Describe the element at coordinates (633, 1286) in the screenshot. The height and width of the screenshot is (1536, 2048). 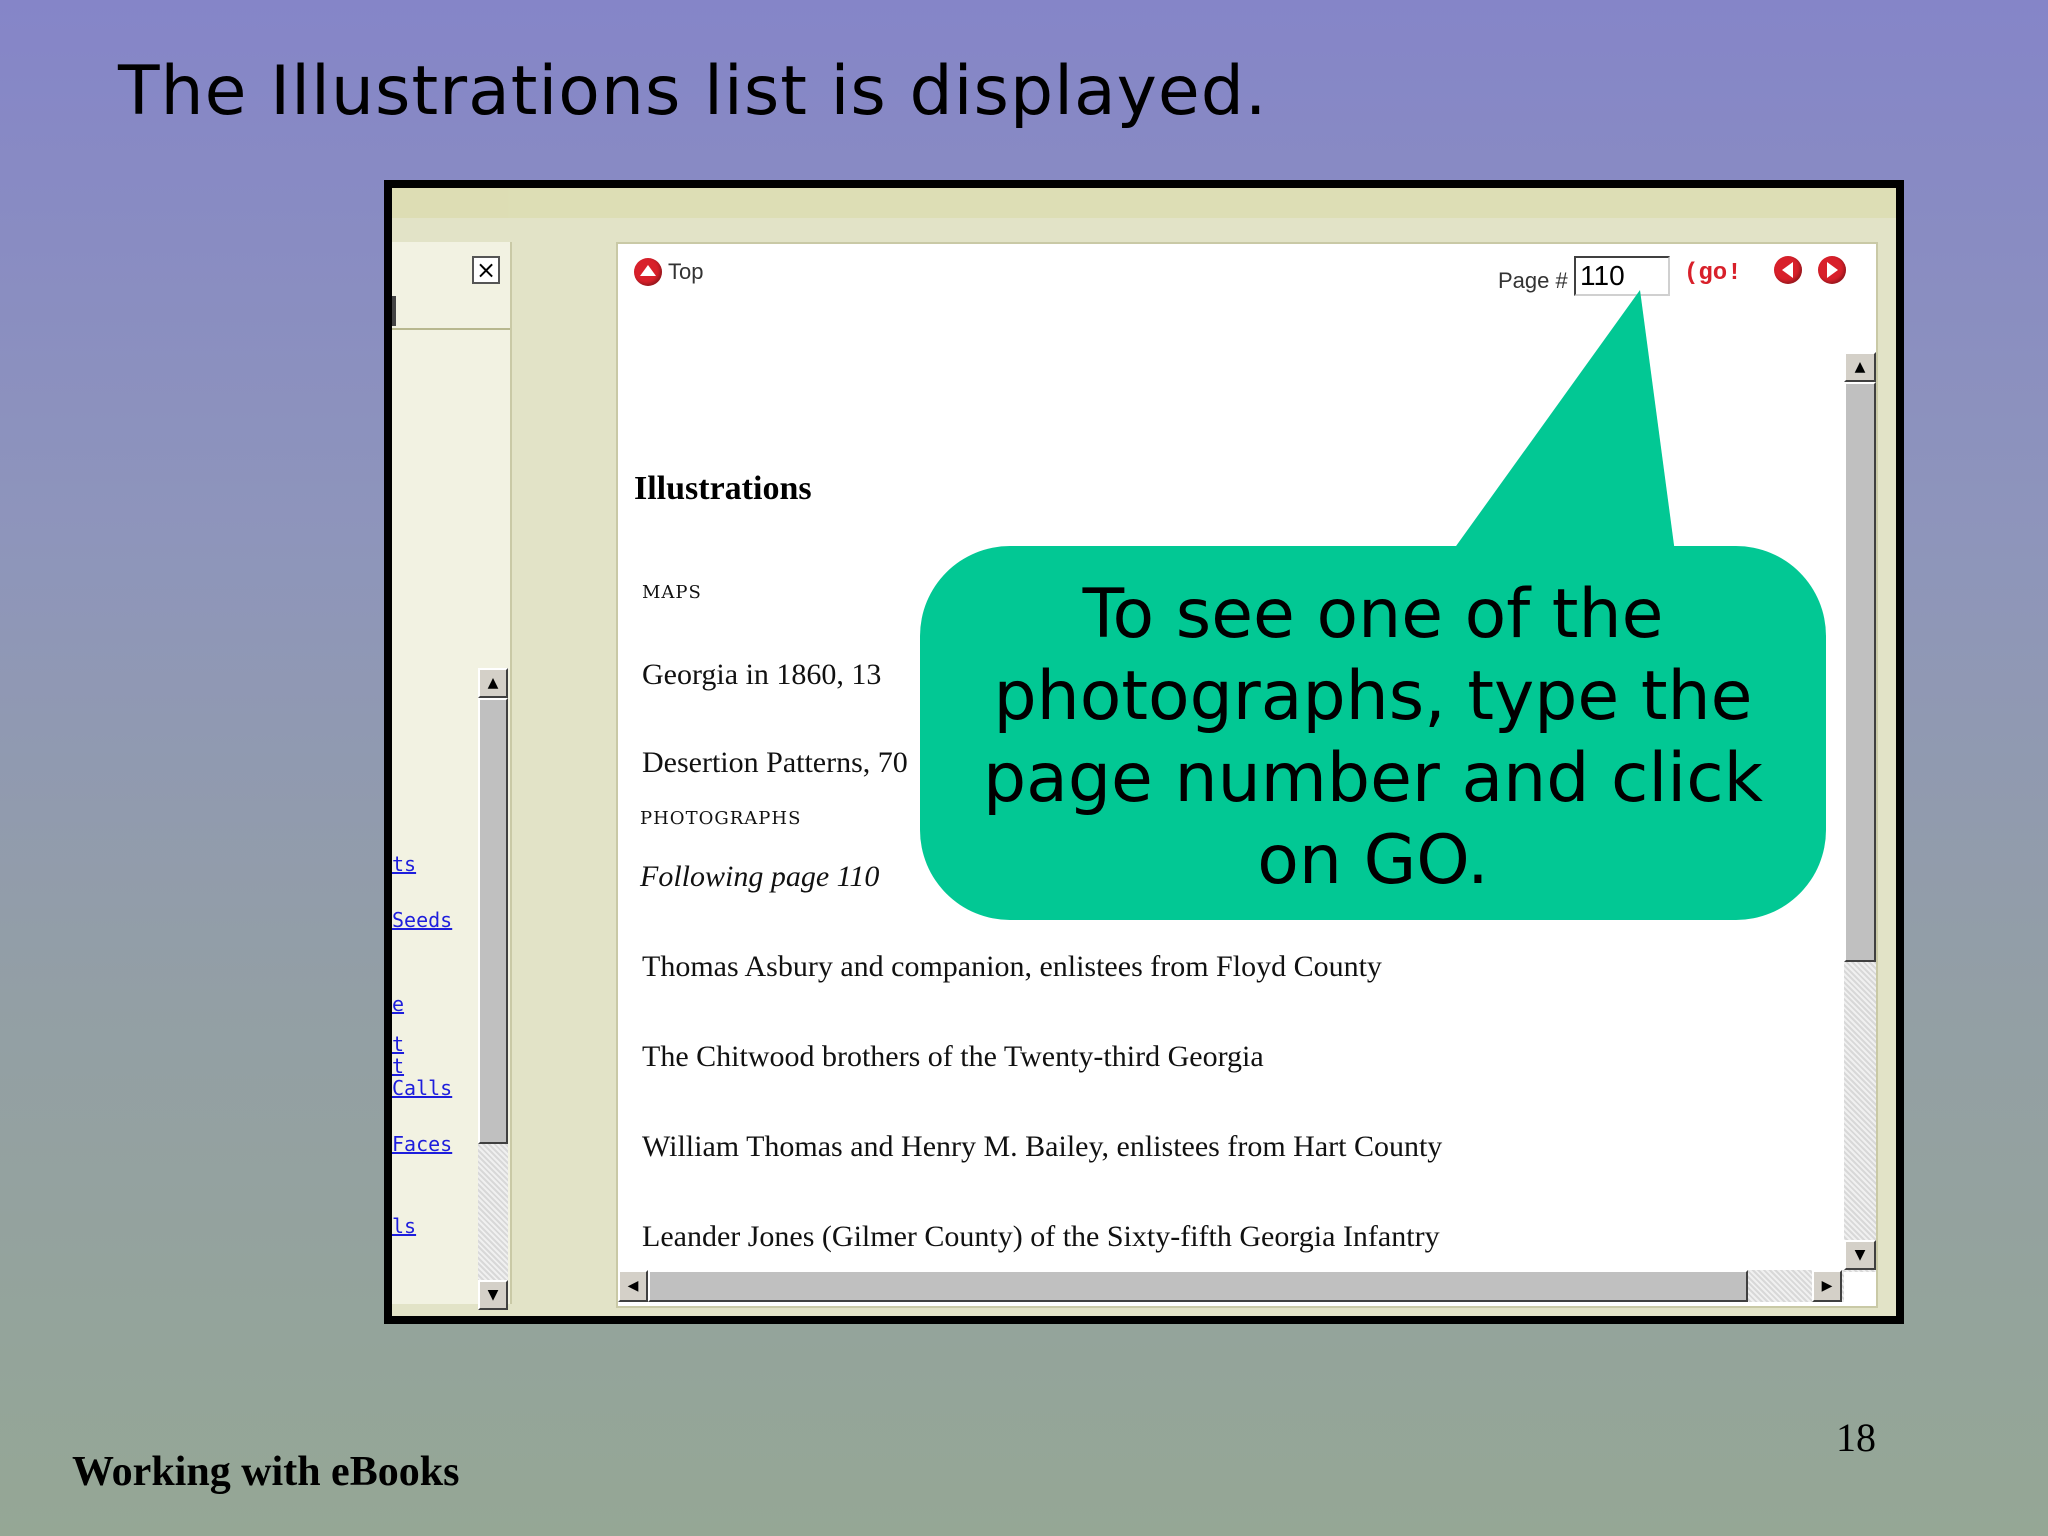
I see `scroll-left-icon: ◀` at that location.